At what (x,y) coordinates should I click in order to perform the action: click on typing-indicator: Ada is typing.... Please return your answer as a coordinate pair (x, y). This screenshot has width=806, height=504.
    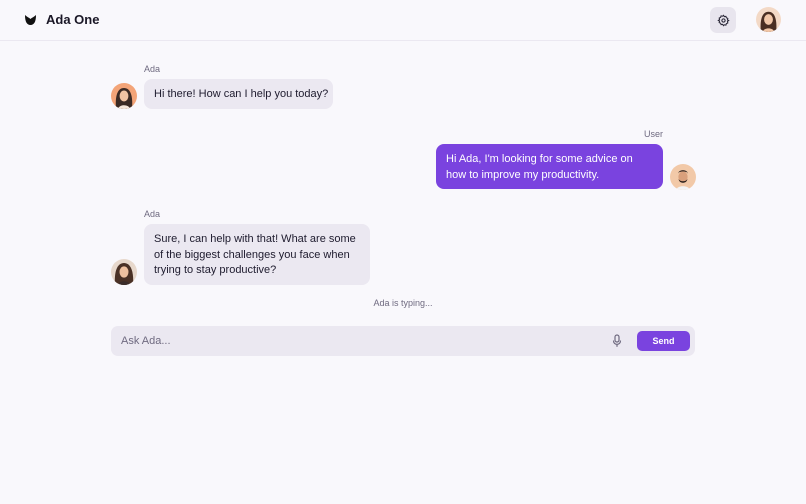
    Looking at the image, I should click on (403, 303).